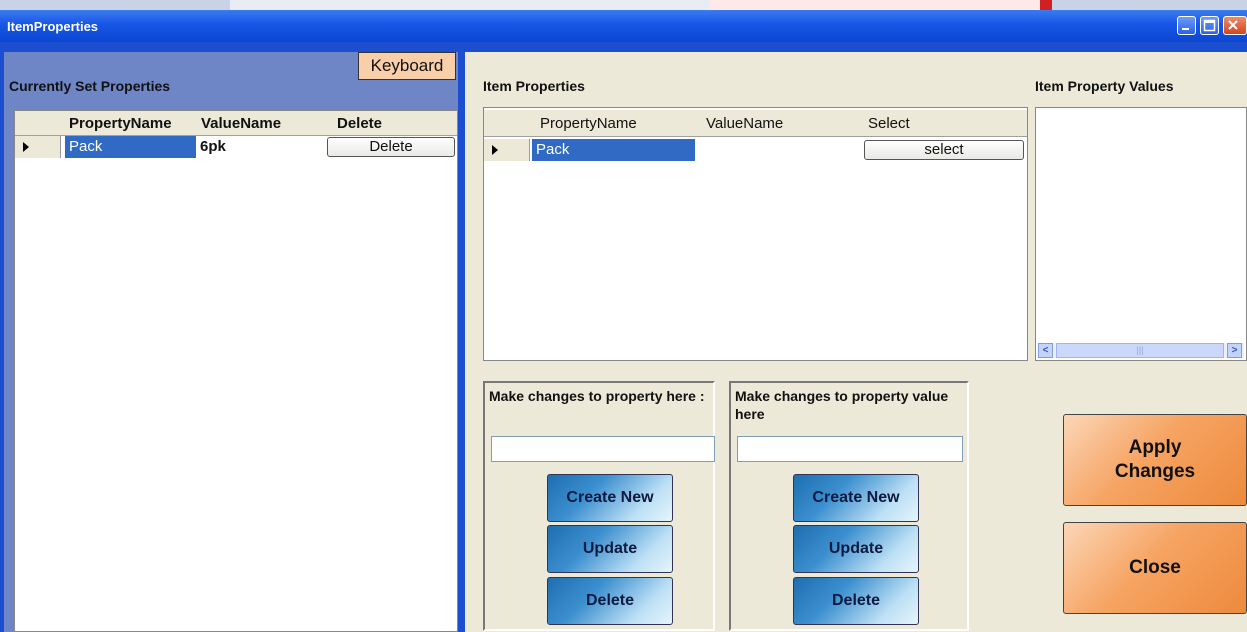 This screenshot has width=1247, height=632. I want to click on title-bar: ItemProperties, so click(623, 26).